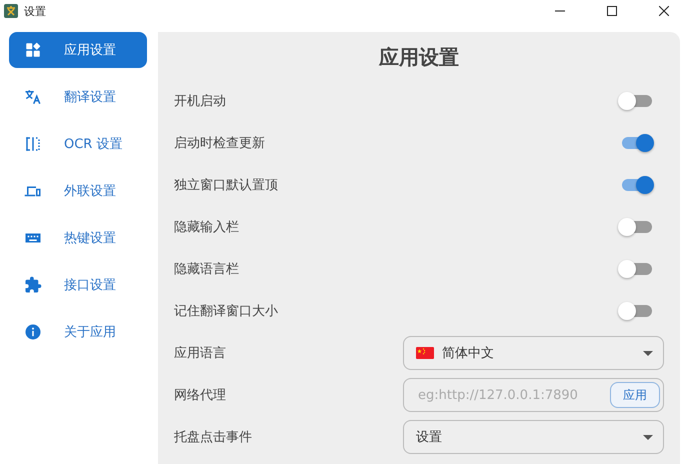 This screenshot has width=687, height=464. Describe the element at coordinates (11, 11) in the screenshot. I see `app-icon` at that location.